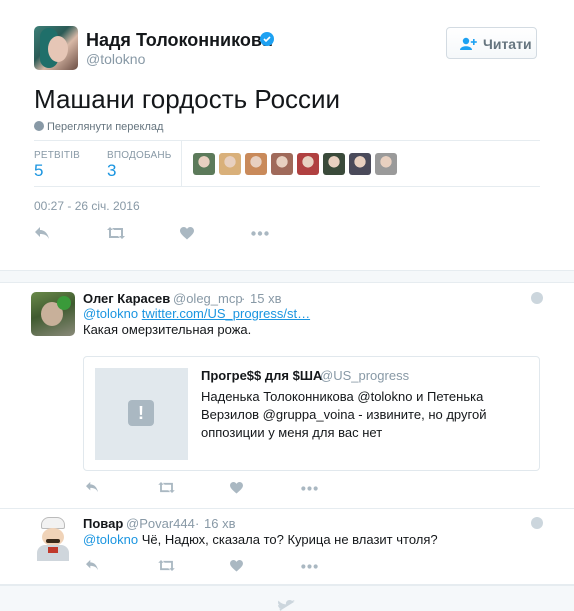 This screenshot has width=574, height=611. What do you see at coordinates (267, 39) in the screenshot?
I see `verified-badge-icon` at bounding box center [267, 39].